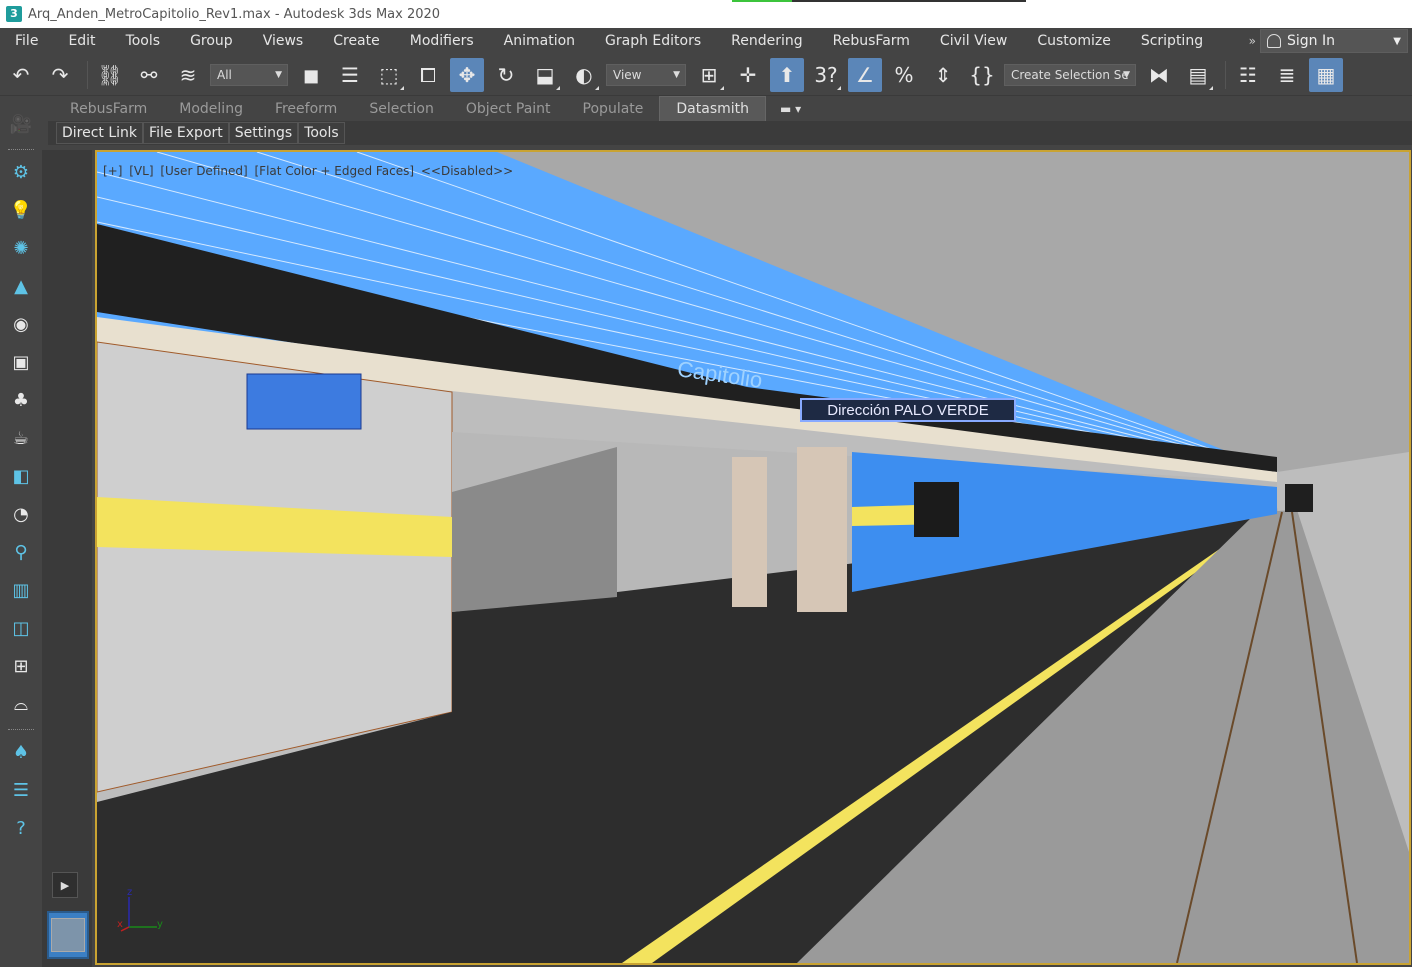  What do you see at coordinates (748, 75) in the screenshot?
I see `select-manipulate-icon: ✛` at bounding box center [748, 75].